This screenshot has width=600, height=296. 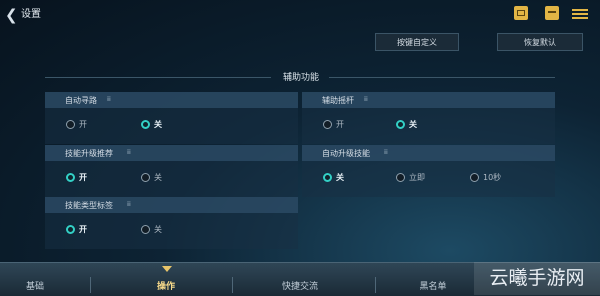 I want to click on back-arrow-icon: ❮, so click(x=12, y=15).